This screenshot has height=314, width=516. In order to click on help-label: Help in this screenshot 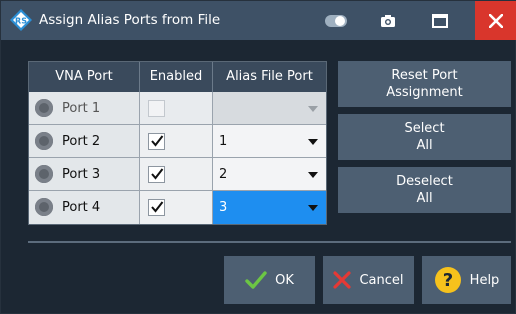, I will do `click(484, 280)`.